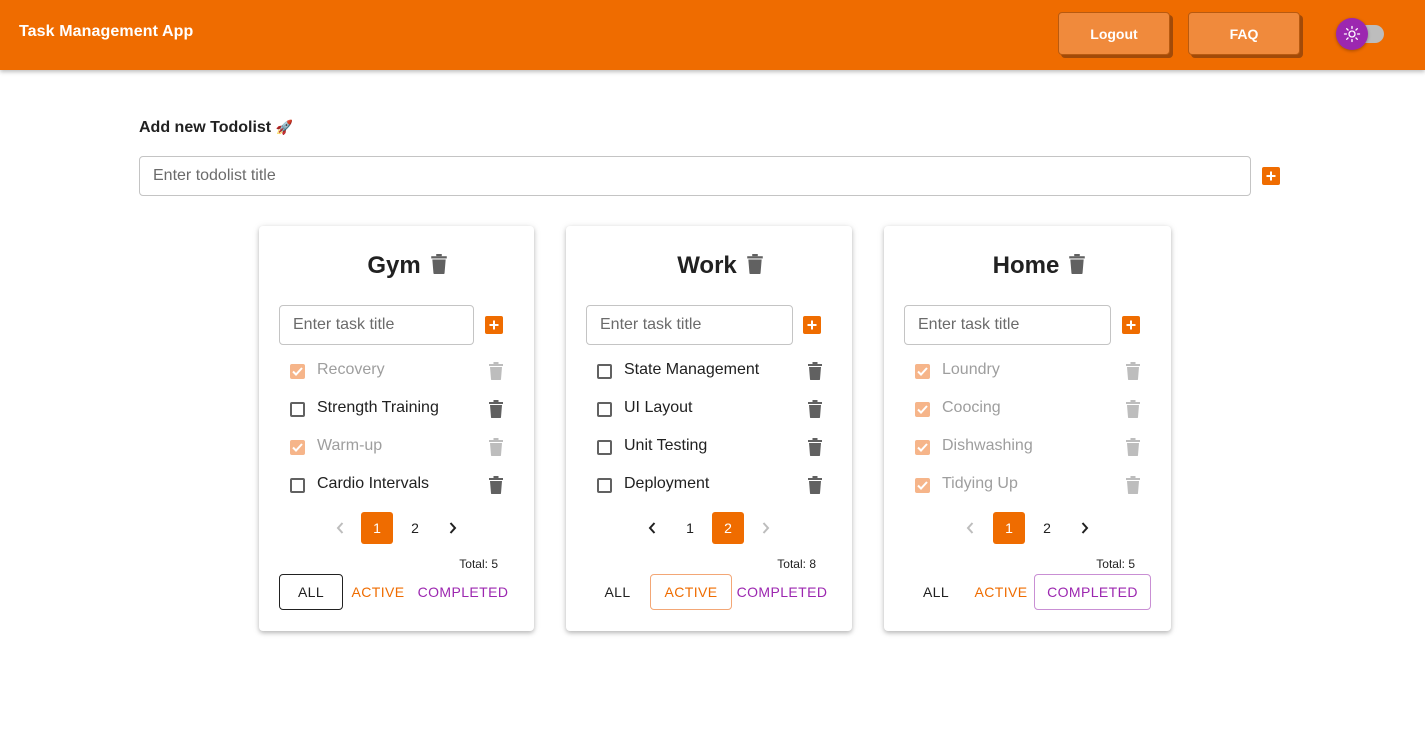 This screenshot has width=1425, height=743. I want to click on logout-button: Logout, so click(1114, 33).